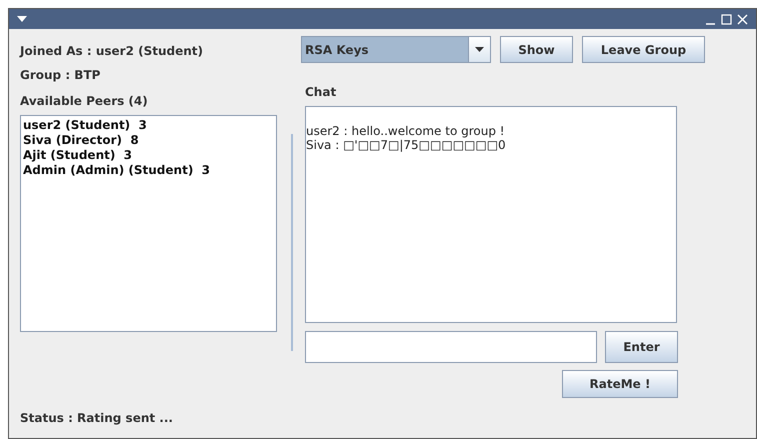 Image resolution: width=757 pixels, height=439 pixels. I want to click on chat-label: Chat, so click(321, 92).